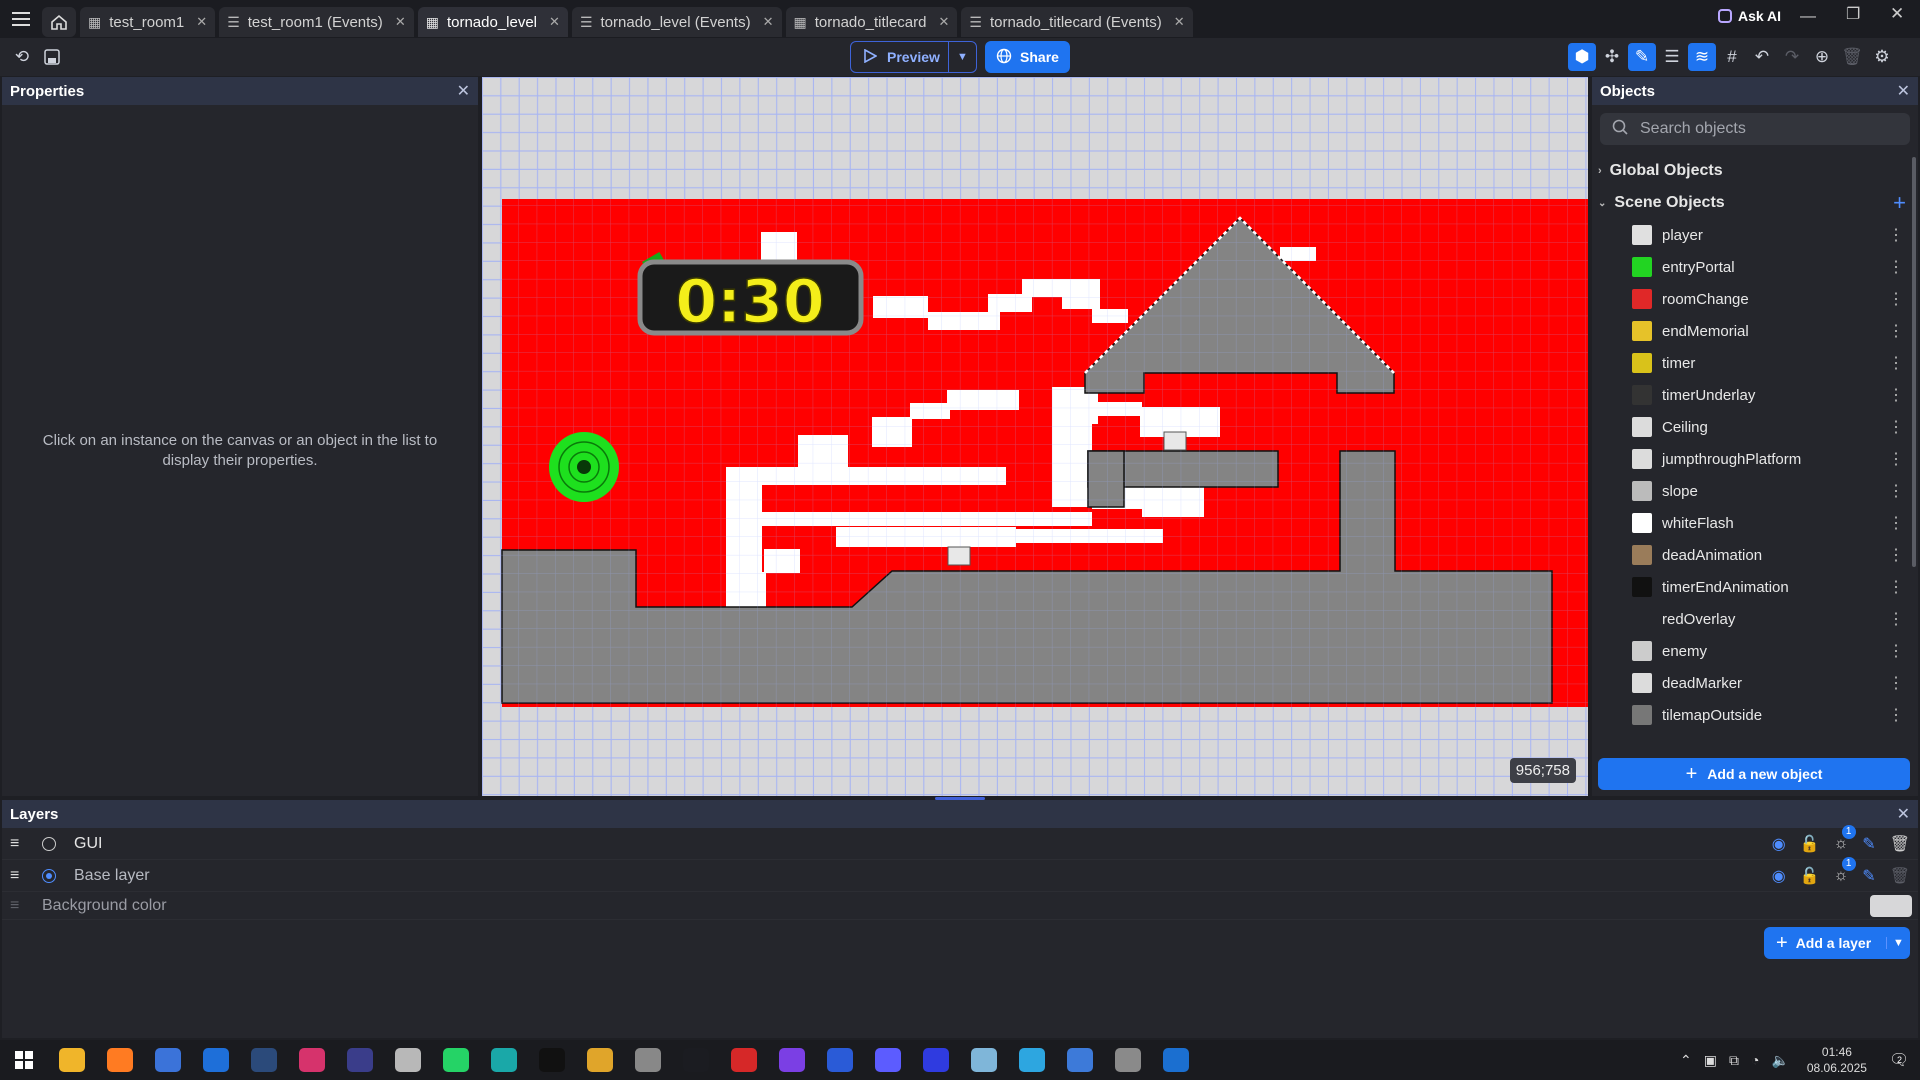 This screenshot has width=1920, height=1080. I want to click on volume-icon: 🔈, so click(1779, 1060).